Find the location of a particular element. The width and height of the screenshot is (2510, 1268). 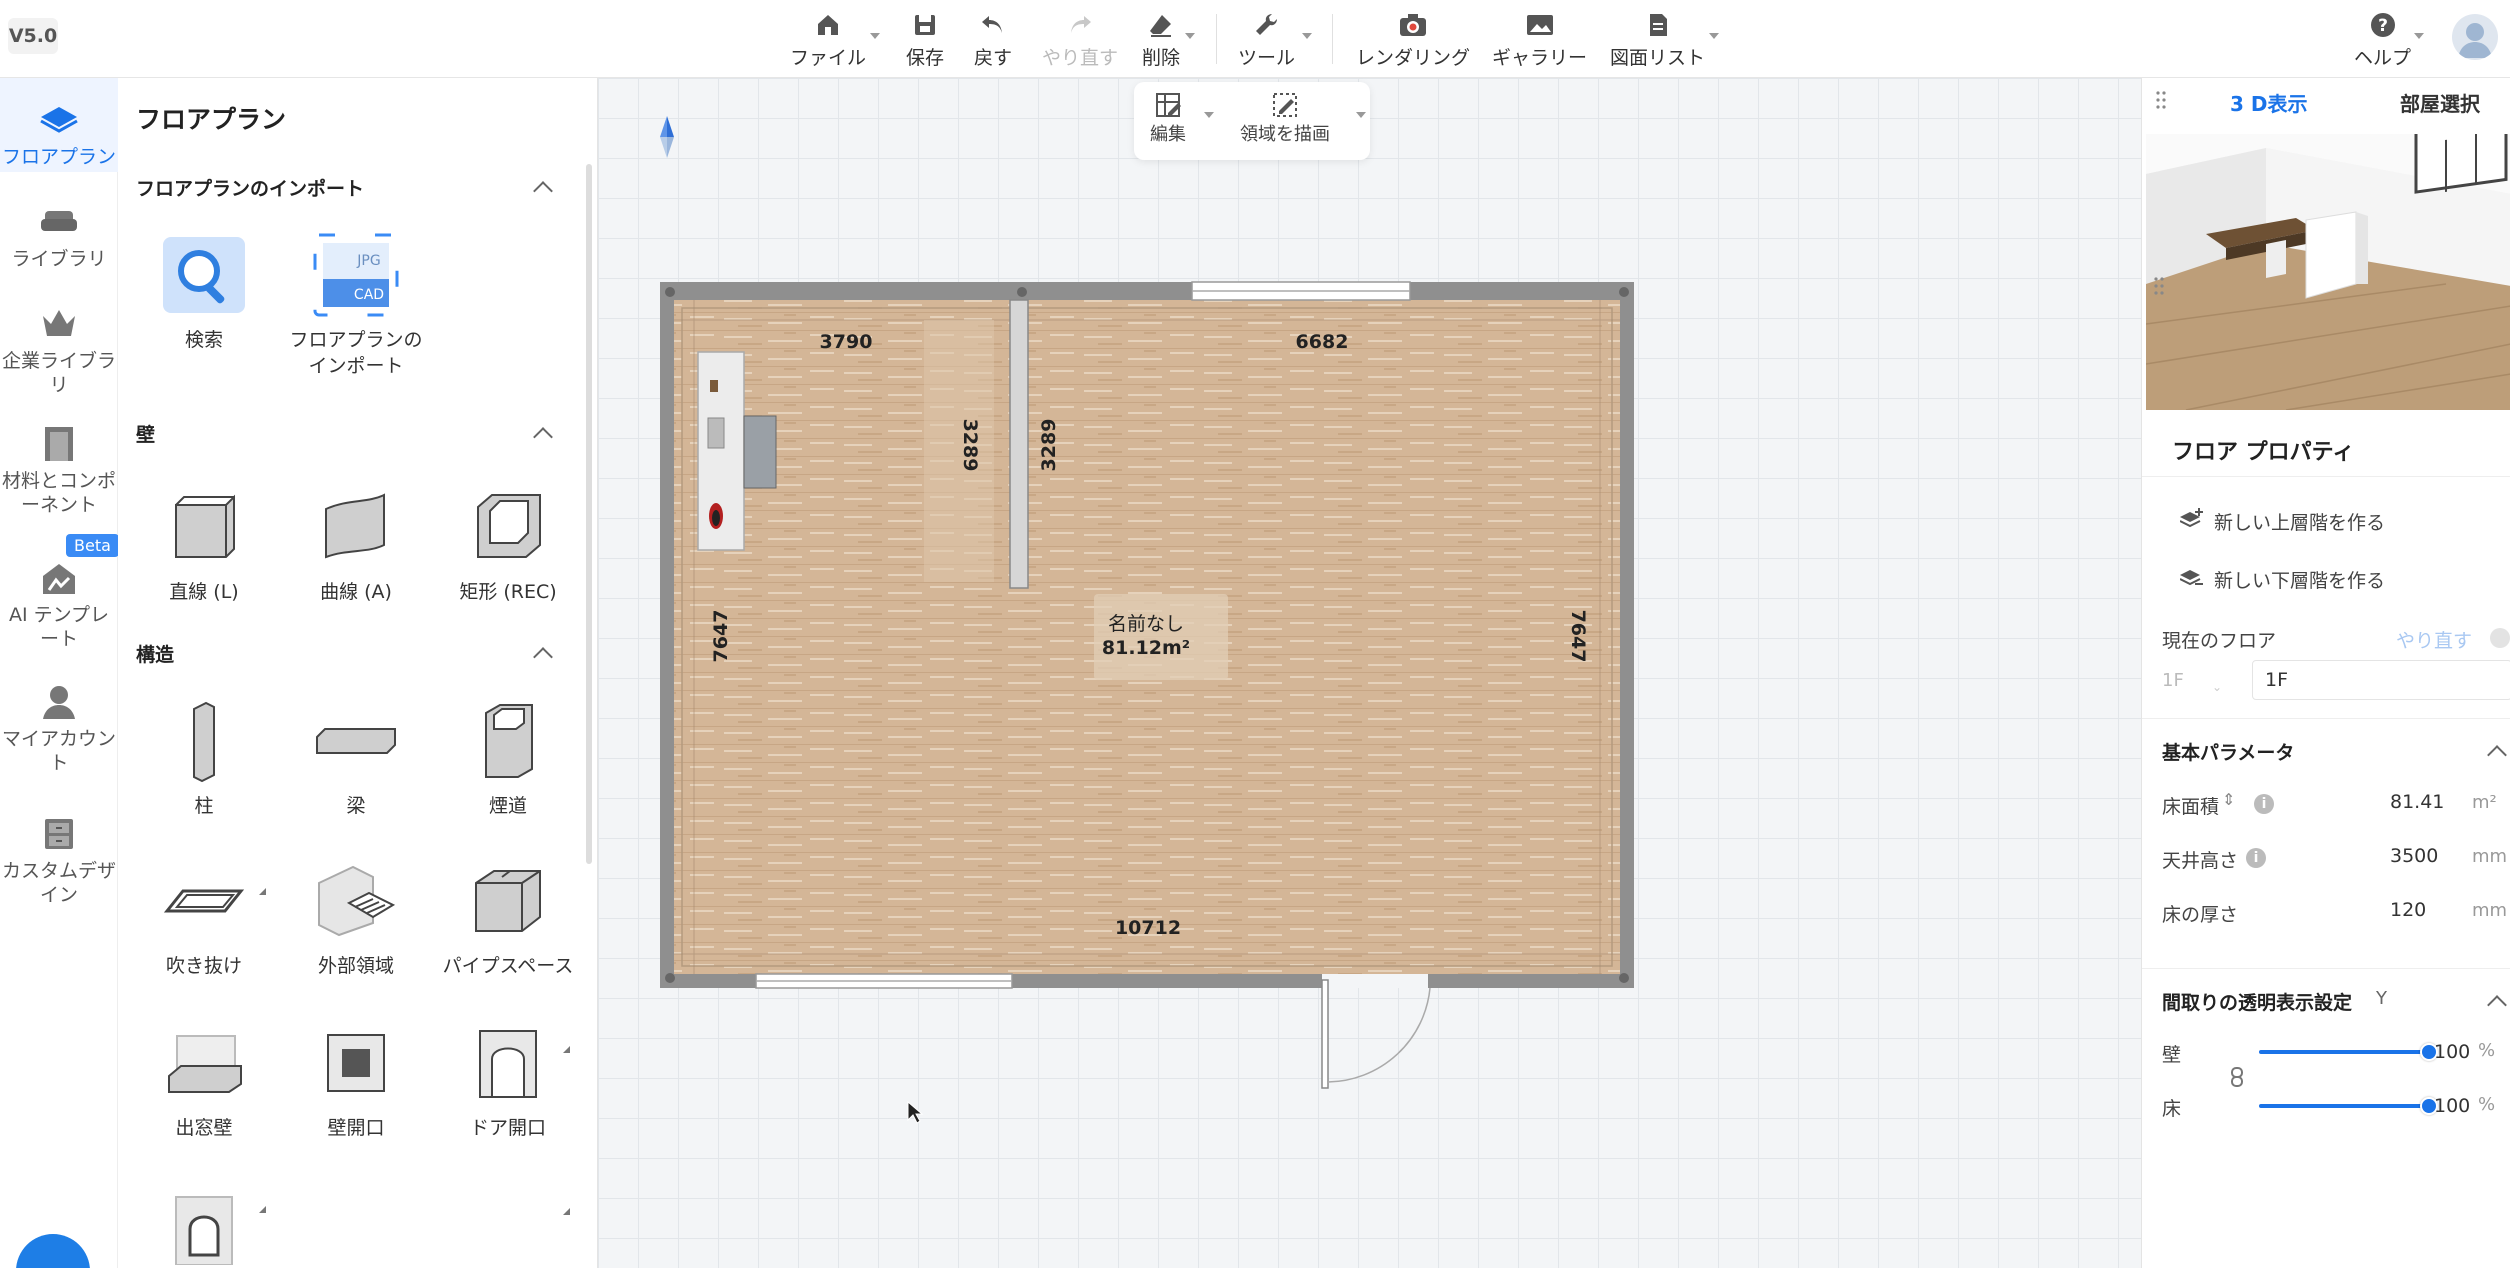

delete-button: 削除 is located at coordinates (1161, 39).